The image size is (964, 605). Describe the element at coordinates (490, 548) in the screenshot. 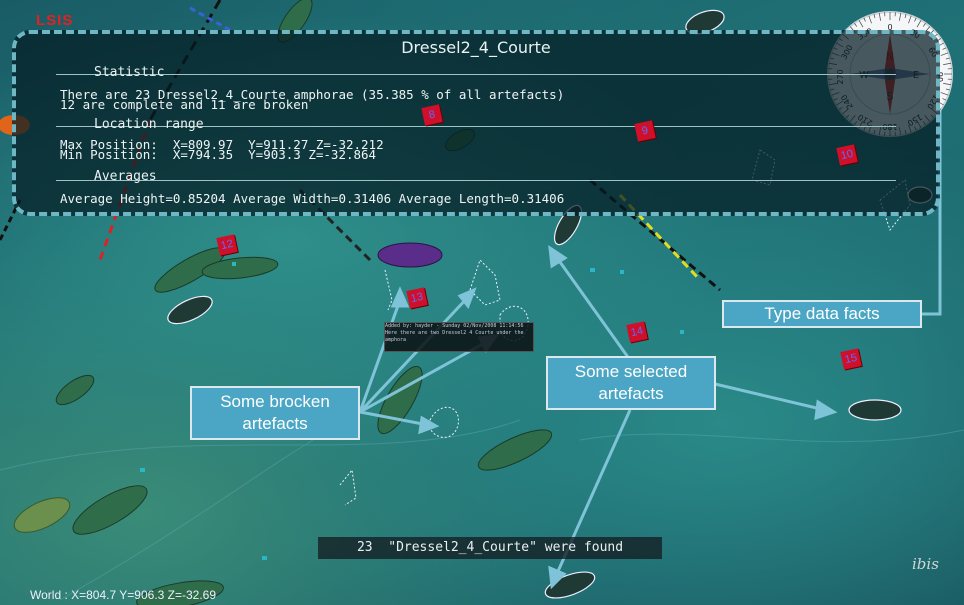

I see `search-result-message: 23 "Dressel2_4_Courte" were found` at that location.